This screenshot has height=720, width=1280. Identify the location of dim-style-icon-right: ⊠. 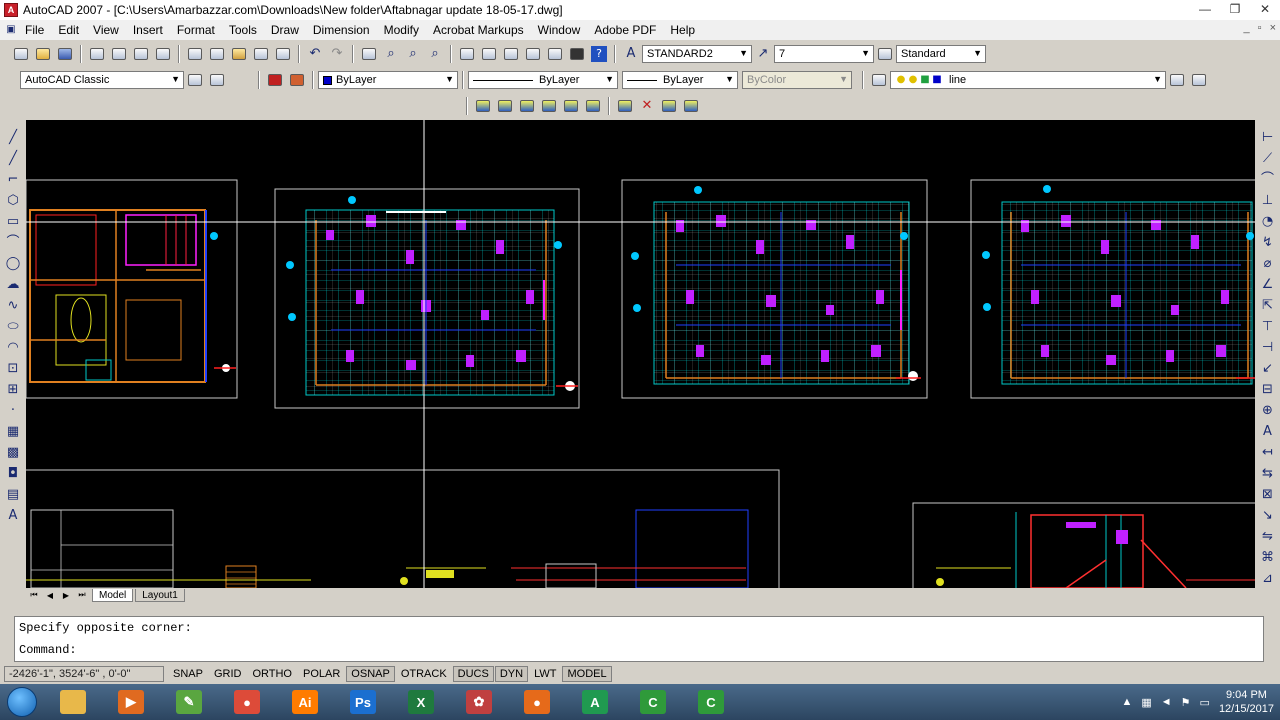
(1268, 495).